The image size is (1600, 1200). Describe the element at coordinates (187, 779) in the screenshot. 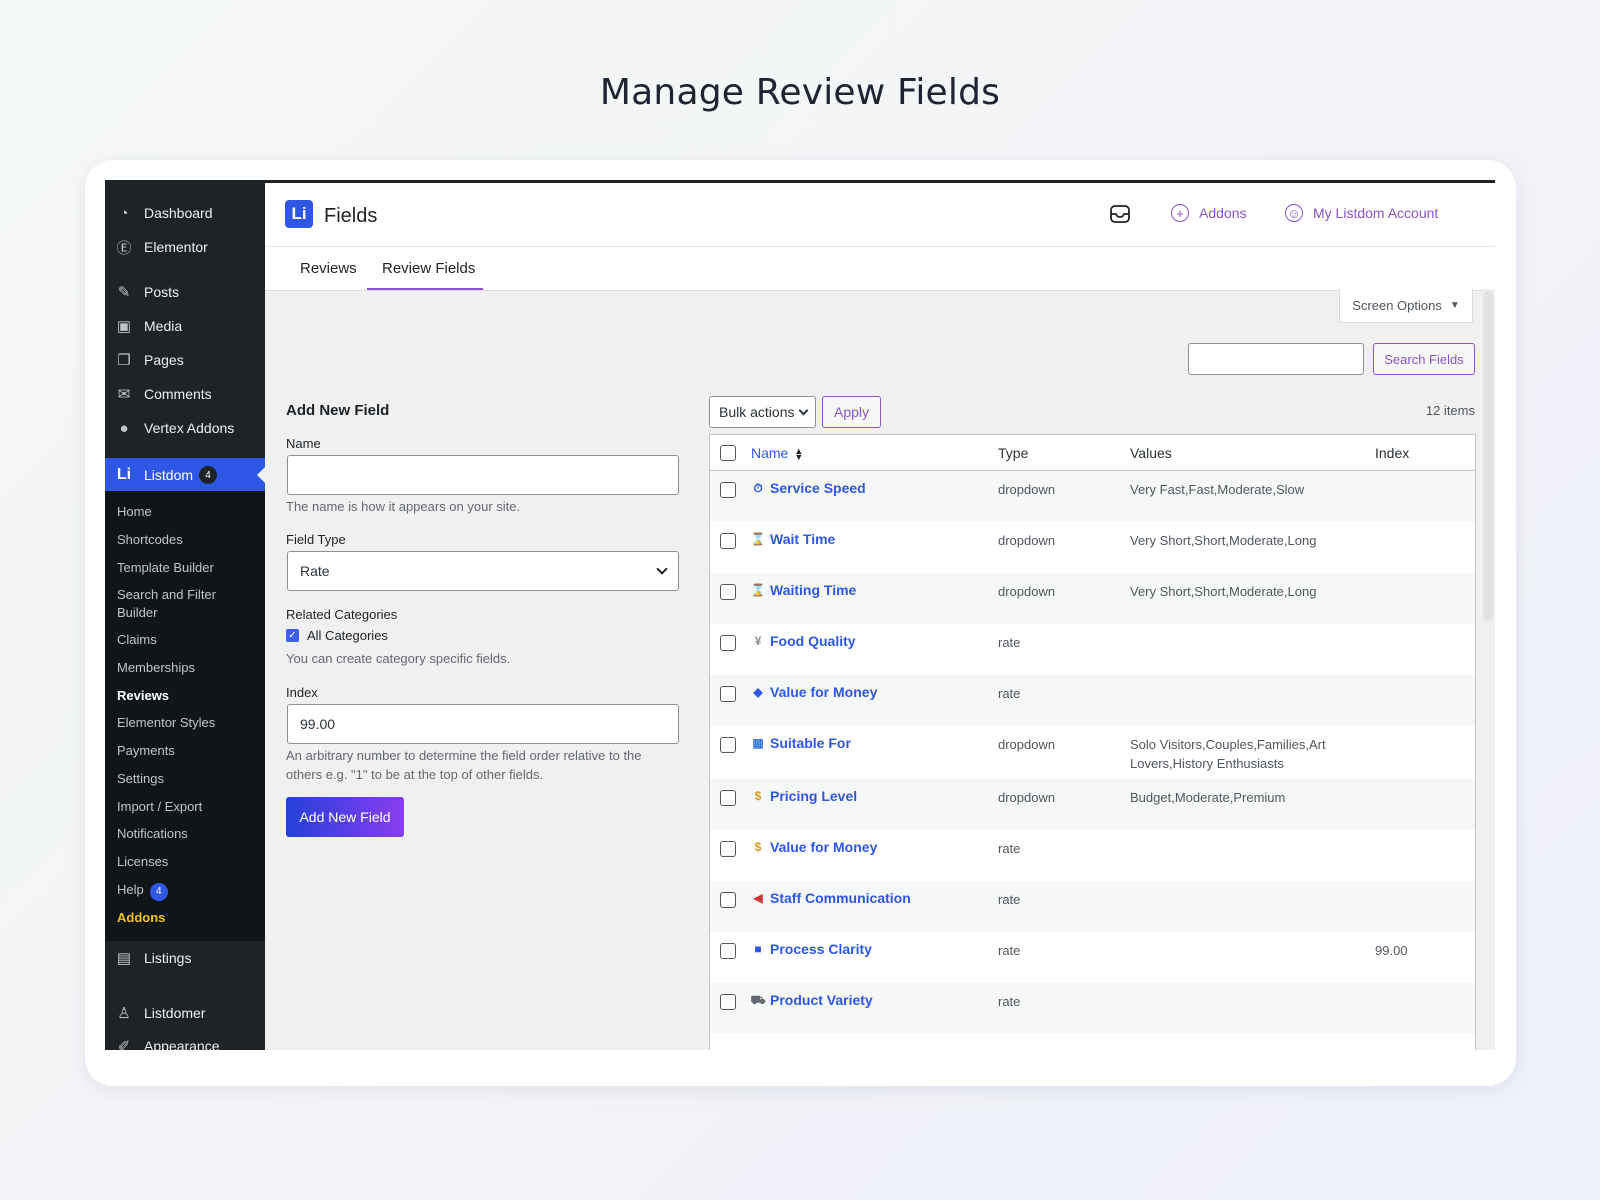

I see `submenu-settings: Settings` at that location.